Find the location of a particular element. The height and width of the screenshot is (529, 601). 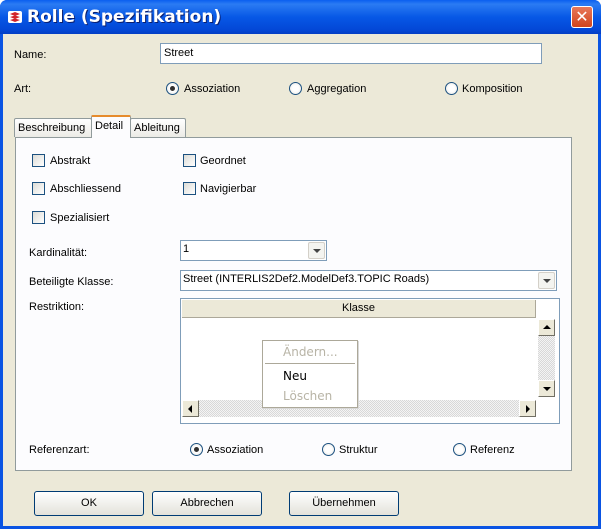

context-menu-item-loeschen: Löschen is located at coordinates (308, 396).